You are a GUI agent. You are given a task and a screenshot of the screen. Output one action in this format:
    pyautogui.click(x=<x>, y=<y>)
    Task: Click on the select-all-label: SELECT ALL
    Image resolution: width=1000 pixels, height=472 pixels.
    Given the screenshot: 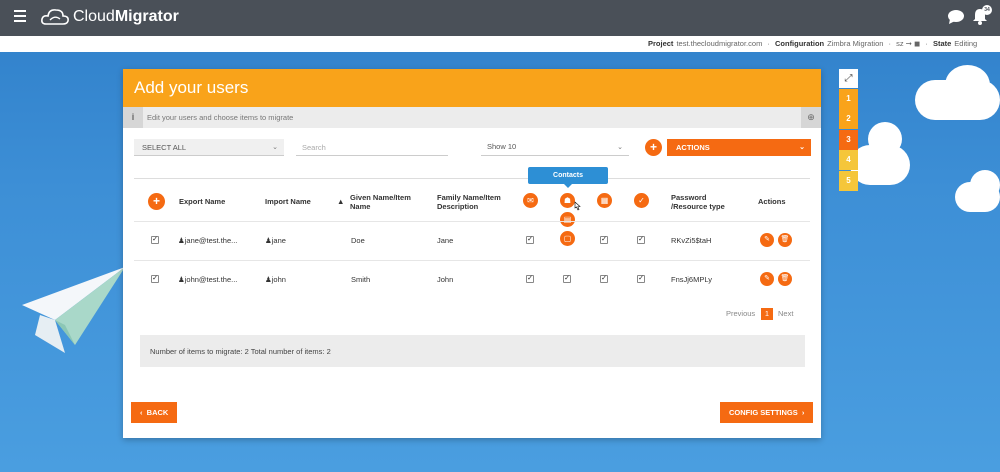 What is the action you would take?
    pyautogui.click(x=164, y=147)
    